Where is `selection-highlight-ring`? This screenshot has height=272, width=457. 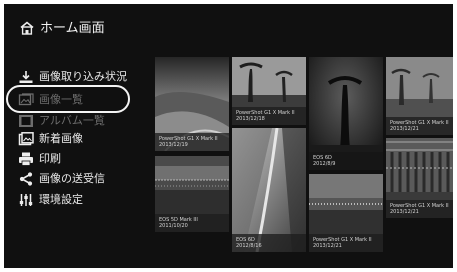 selection-highlight-ring is located at coordinates (68, 99).